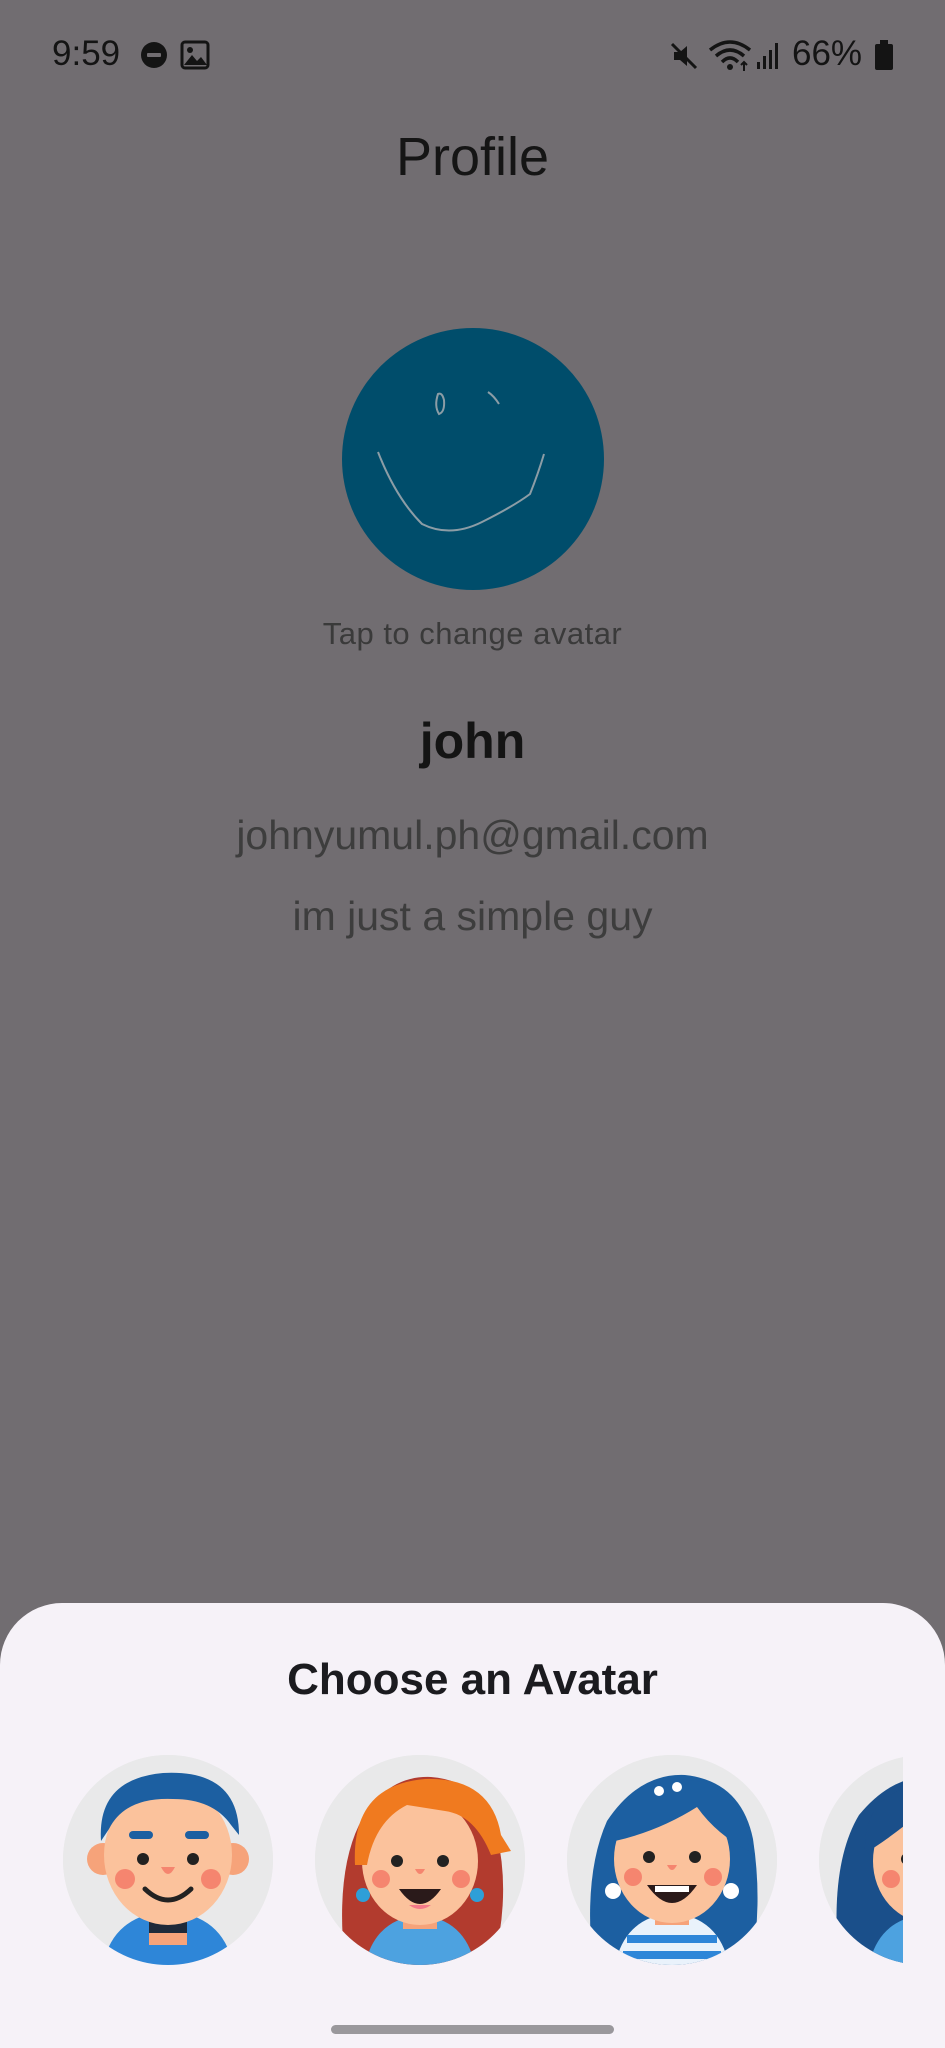 The width and height of the screenshot is (945, 2048). Describe the element at coordinates (827, 53) in the screenshot. I see `battery-percentage: 66%` at that location.